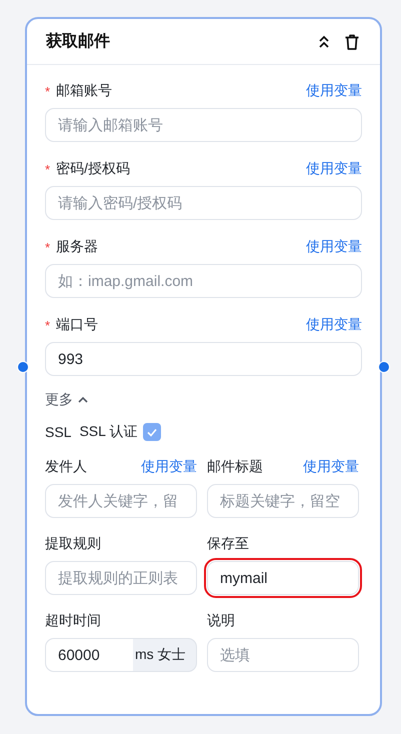 The height and width of the screenshot is (734, 401). Describe the element at coordinates (228, 544) in the screenshot. I see `field-label: 保存至` at that location.